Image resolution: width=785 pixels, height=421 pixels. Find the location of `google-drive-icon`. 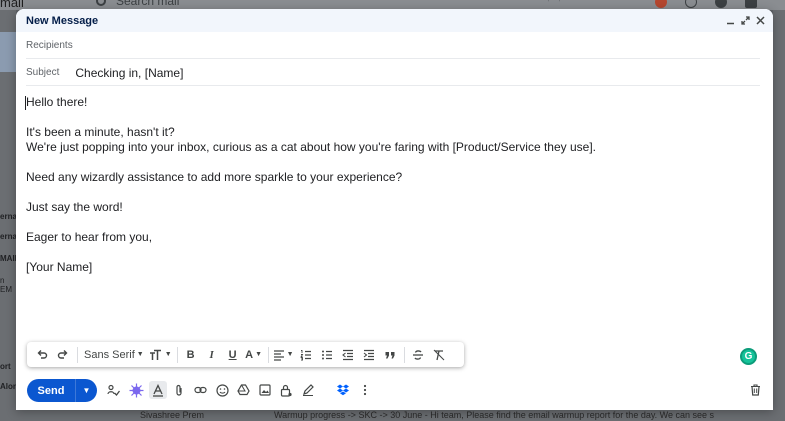

google-drive-icon is located at coordinates (243, 390).